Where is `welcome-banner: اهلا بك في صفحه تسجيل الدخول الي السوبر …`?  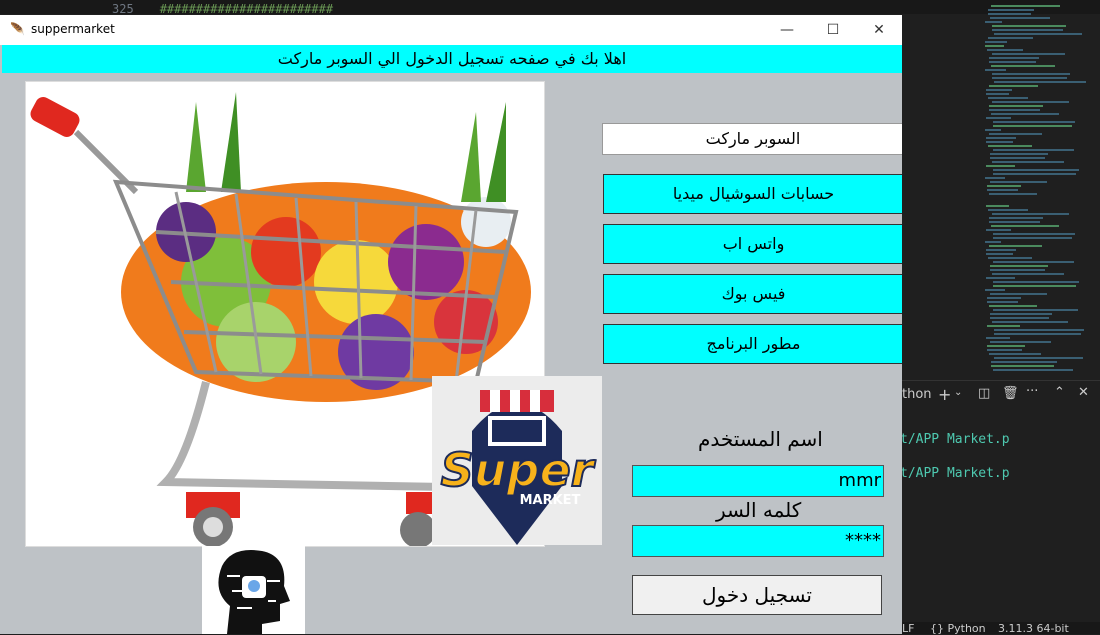 welcome-banner: اهلا بك في صفحه تسجيل الدخول الي السوبر … is located at coordinates (452, 59).